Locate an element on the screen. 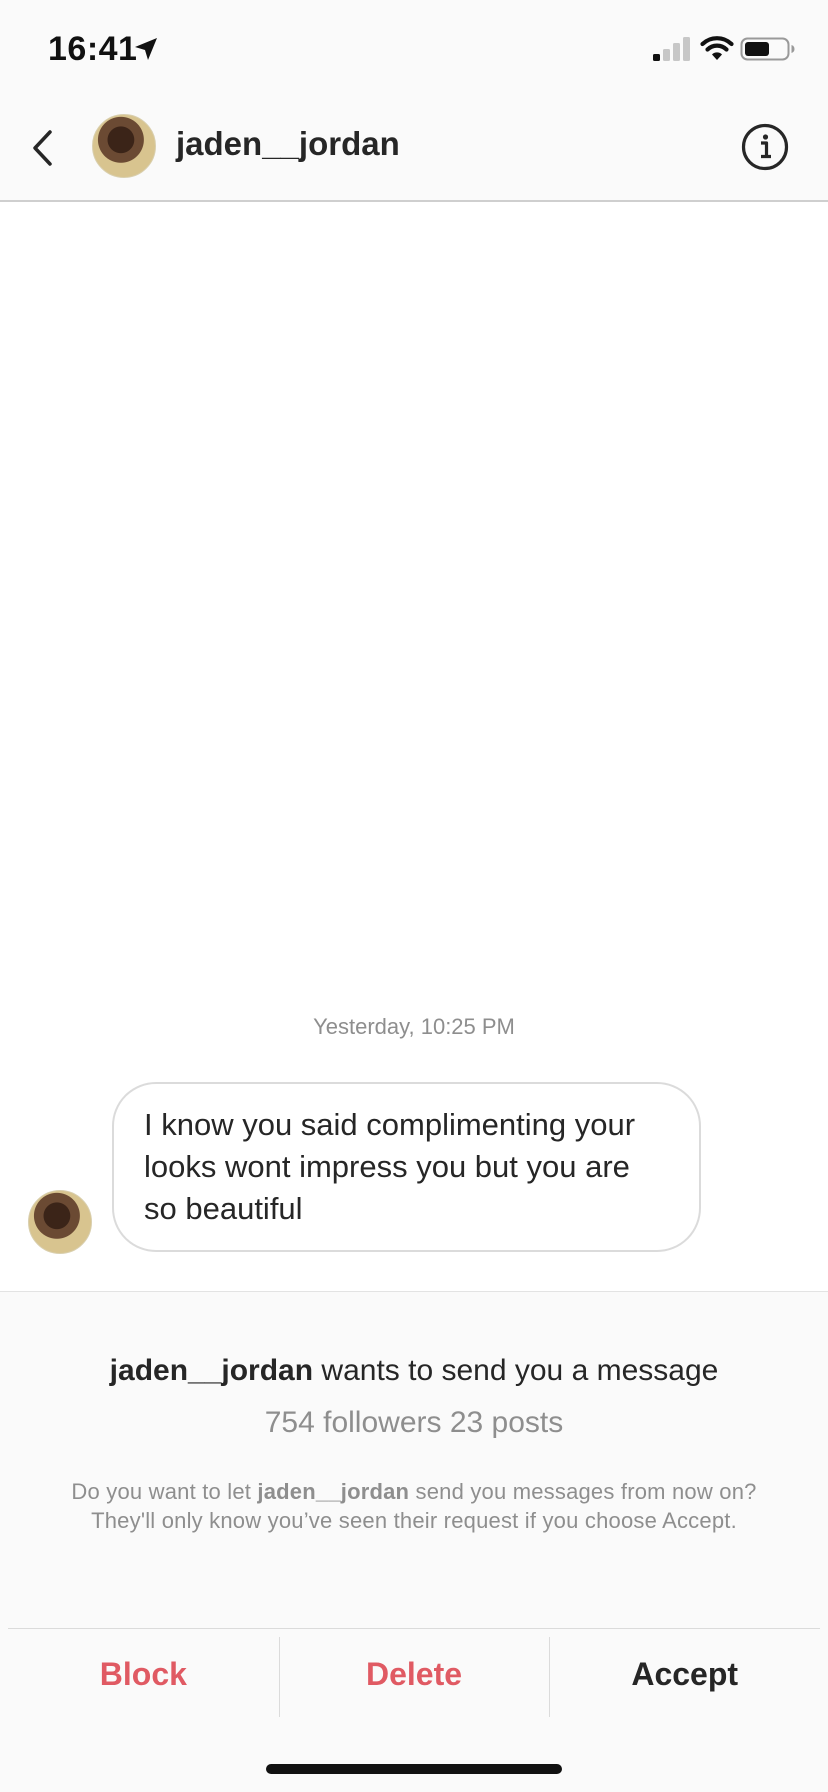 The width and height of the screenshot is (828, 1792). status-time: 16:41 is located at coordinates (93, 49).